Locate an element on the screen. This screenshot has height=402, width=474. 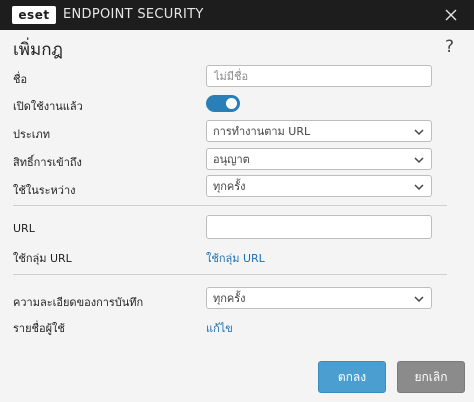
dialog-title: เพิ่มกฎ is located at coordinates (38, 50).